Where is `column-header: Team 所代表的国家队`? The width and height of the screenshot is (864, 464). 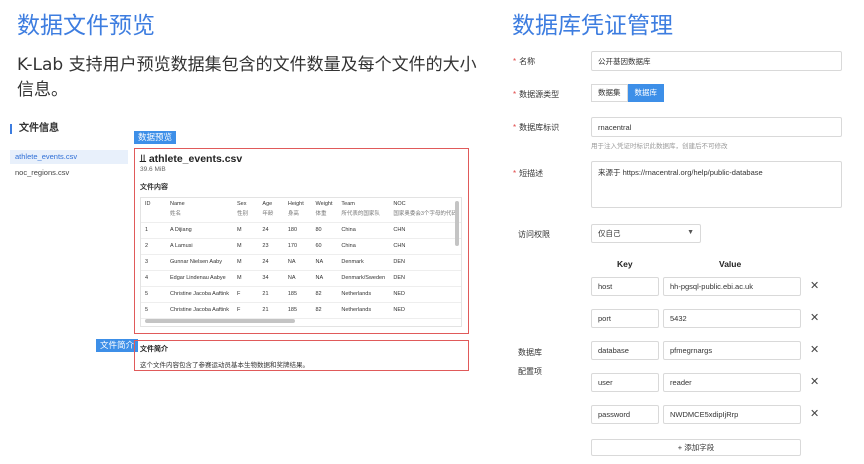
column-header: Team 所代表的国家队 is located at coordinates (363, 210).